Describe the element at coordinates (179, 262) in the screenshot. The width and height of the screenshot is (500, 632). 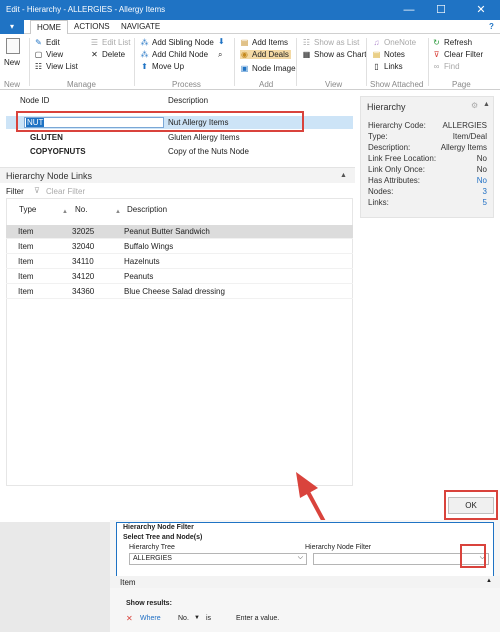
I see `table-row: Item 34110 Hazelnuts` at that location.